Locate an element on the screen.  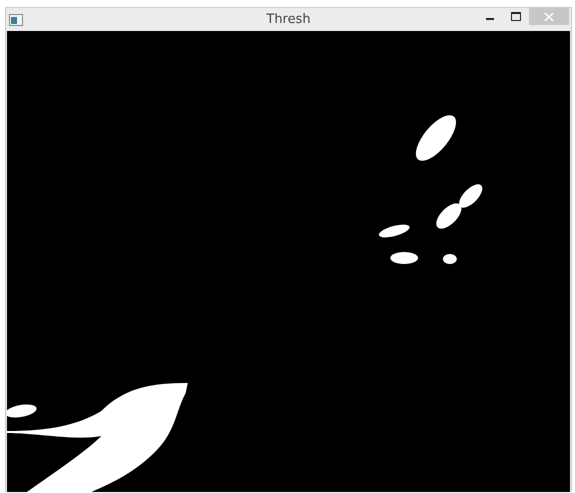
close-icon is located at coordinates (549, 17).